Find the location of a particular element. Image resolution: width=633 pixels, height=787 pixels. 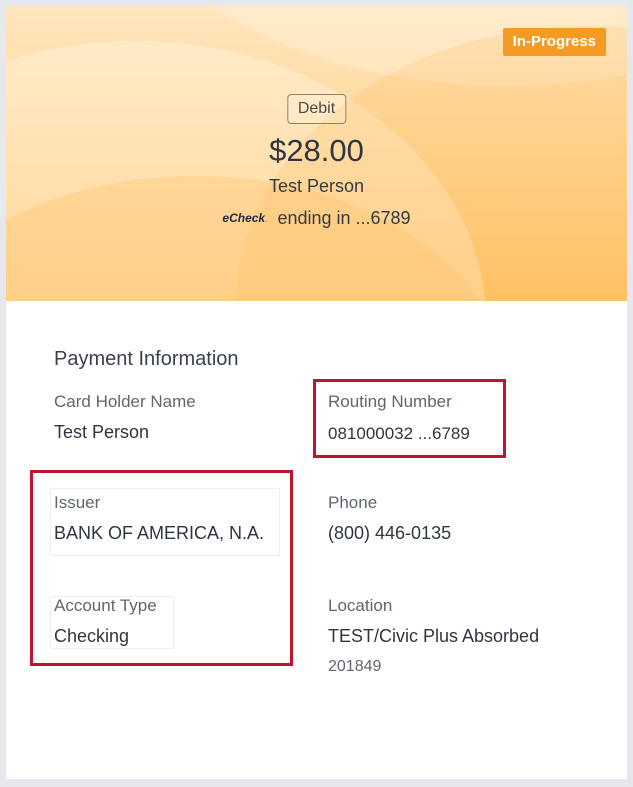

issuer-account-highlight is located at coordinates (161, 568).